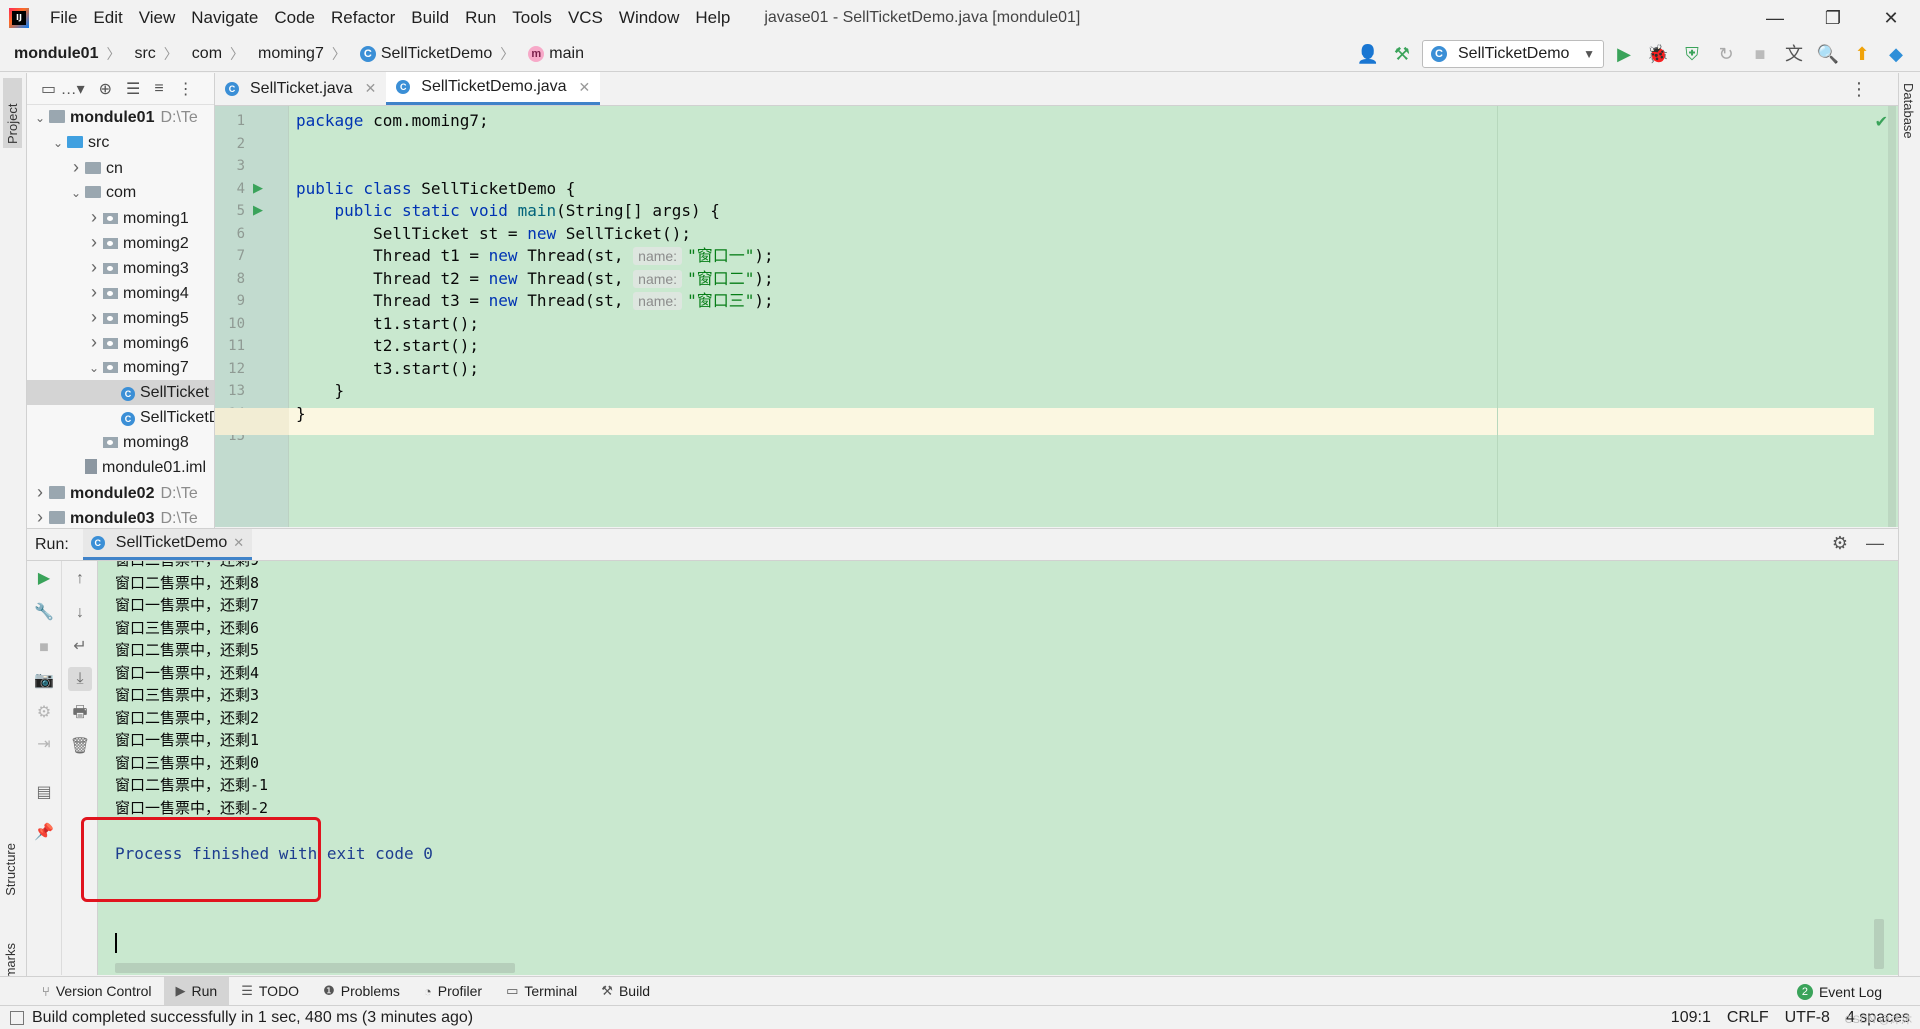 This screenshot has width=1920, height=1029. Describe the element at coordinates (120, 292) in the screenshot. I see `tree-item: › moming4` at that location.